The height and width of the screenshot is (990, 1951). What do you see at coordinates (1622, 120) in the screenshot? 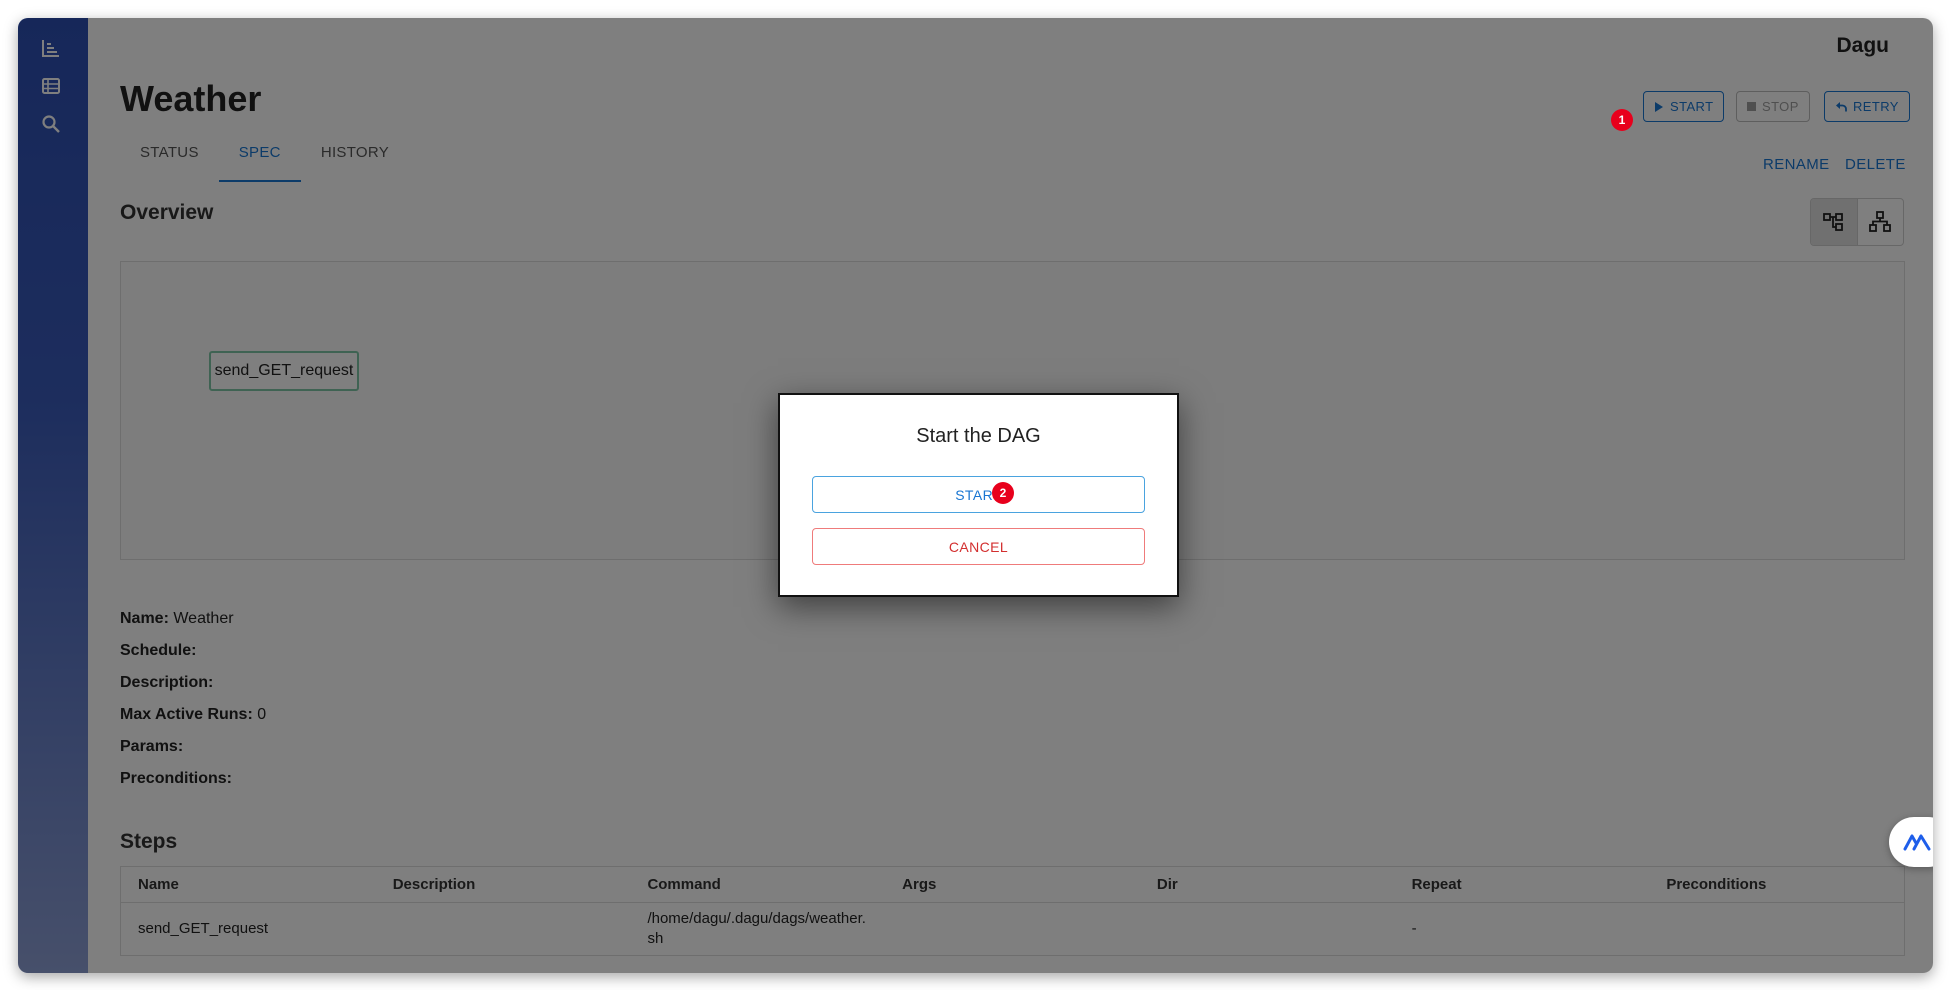
I see `annotation-badge-1: 1` at bounding box center [1622, 120].